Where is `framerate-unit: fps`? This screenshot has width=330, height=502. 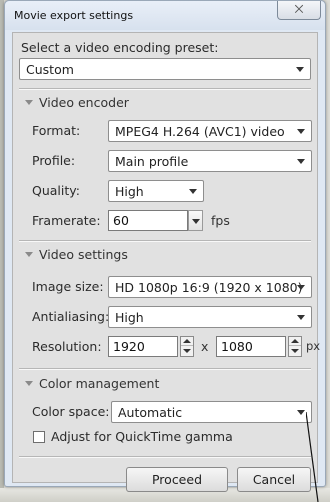
framerate-unit: fps is located at coordinates (220, 220).